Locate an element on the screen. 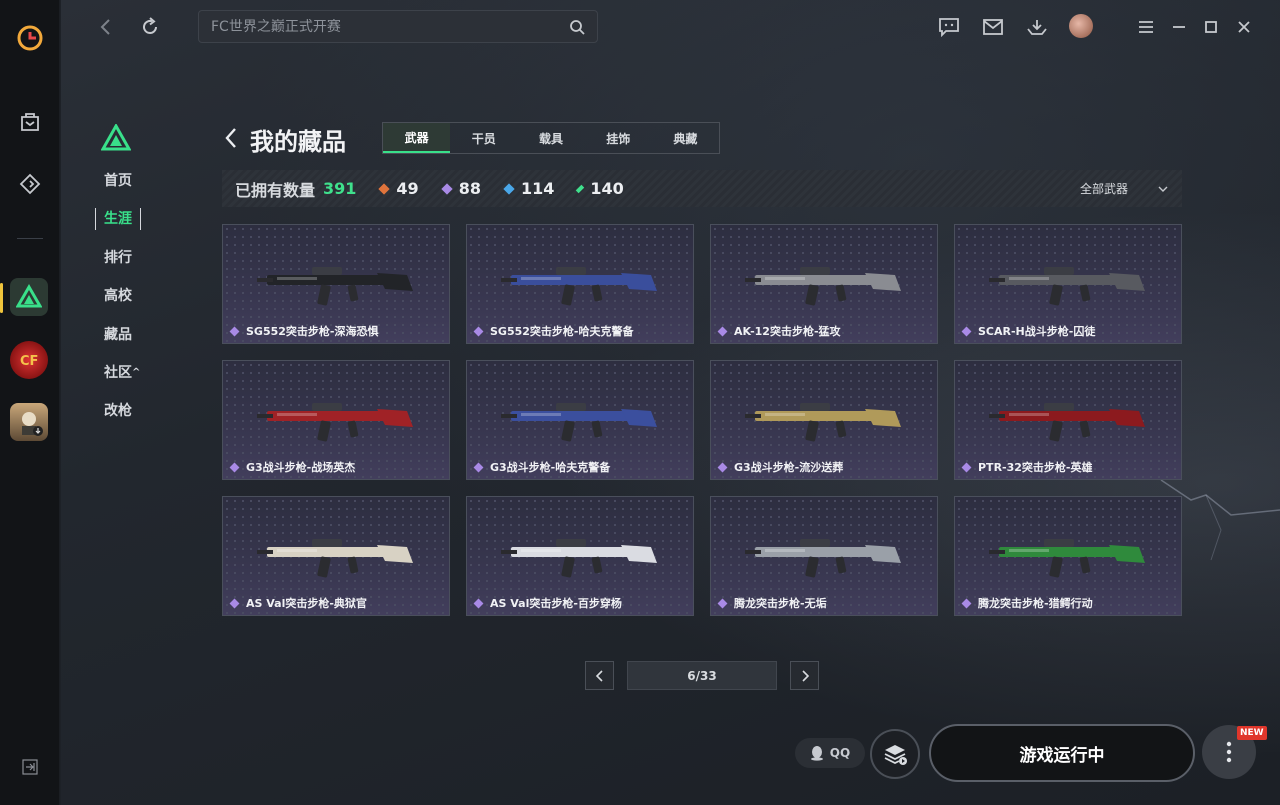  app-logo is located at coordinates (30, 38).